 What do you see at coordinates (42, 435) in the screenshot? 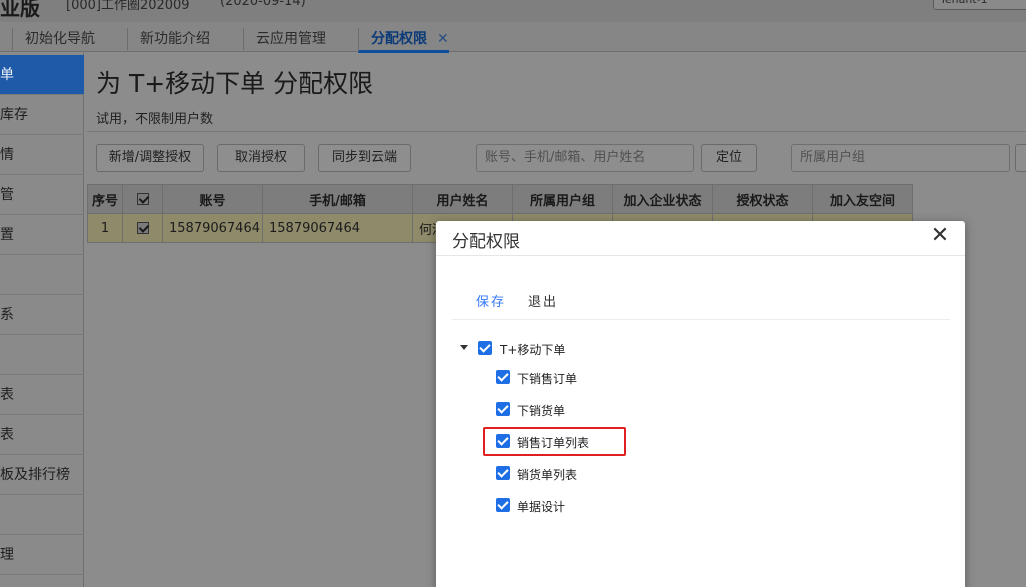
I see `sidebar-item-9: 表` at bounding box center [42, 435].